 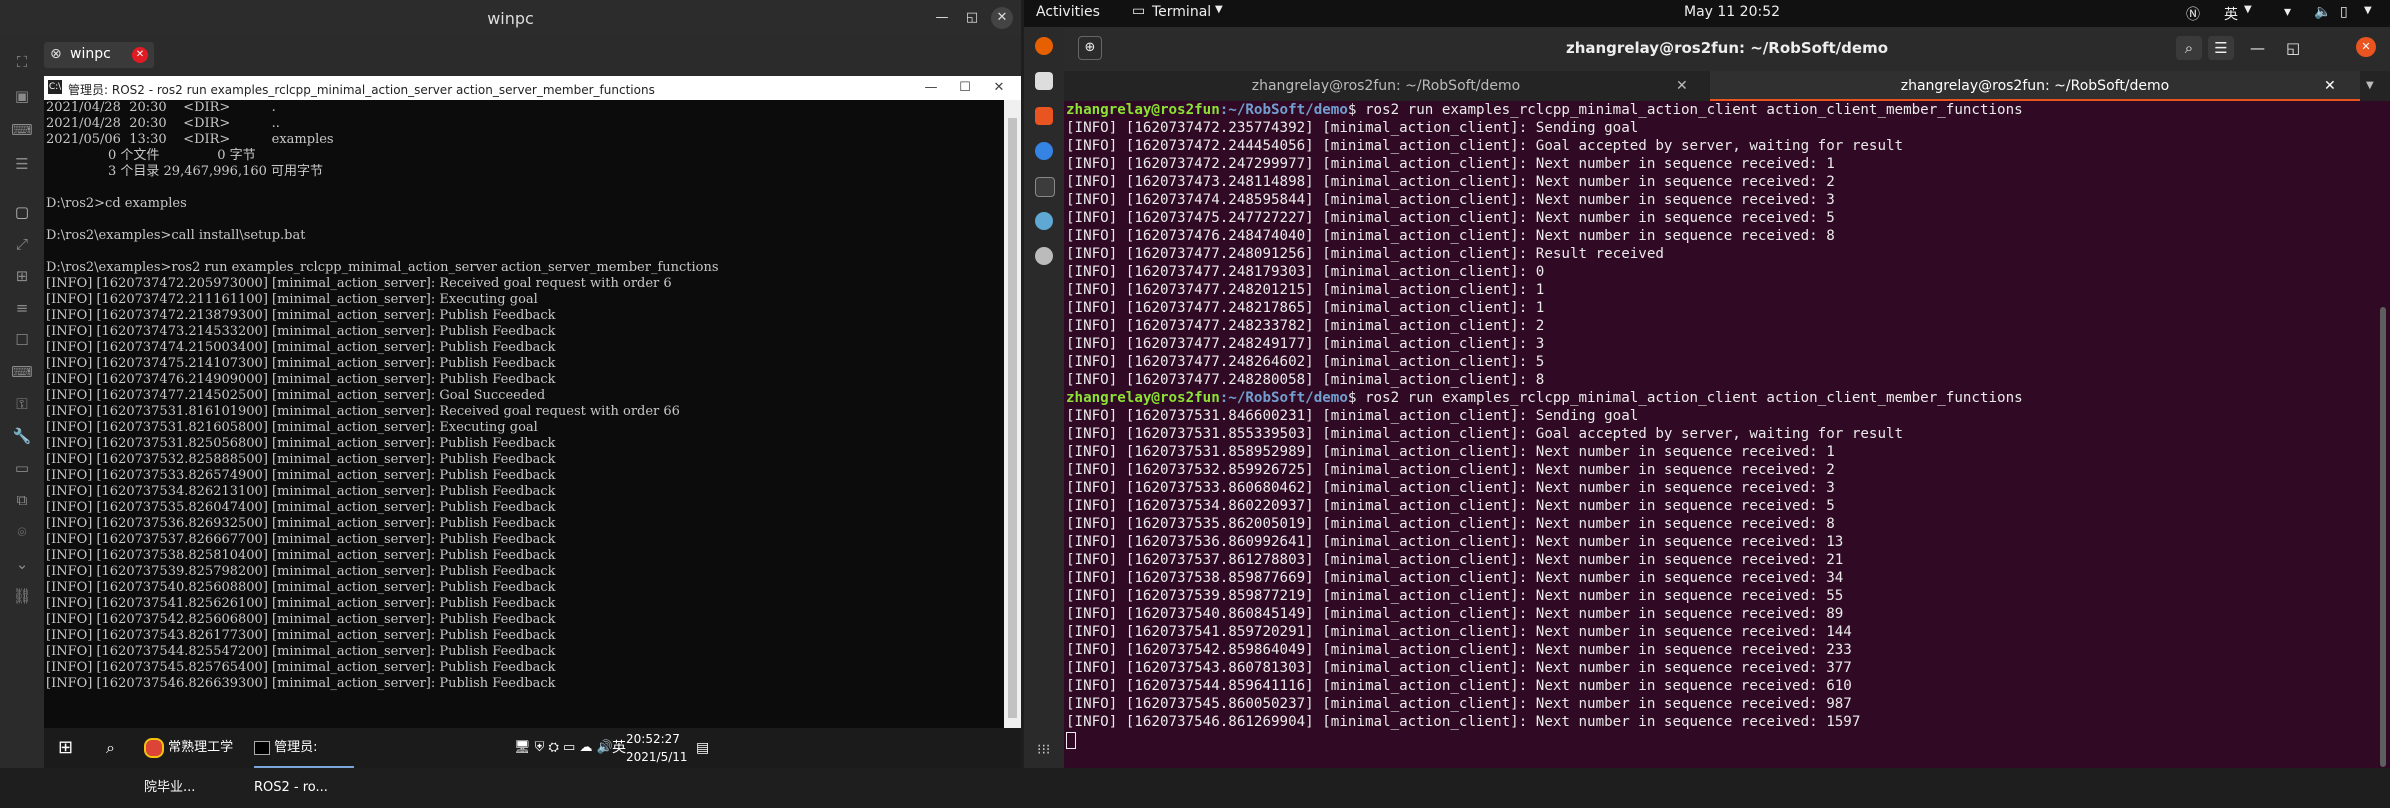 What do you see at coordinates (702, 748) in the screenshot?
I see `notification-icon: ▤` at bounding box center [702, 748].